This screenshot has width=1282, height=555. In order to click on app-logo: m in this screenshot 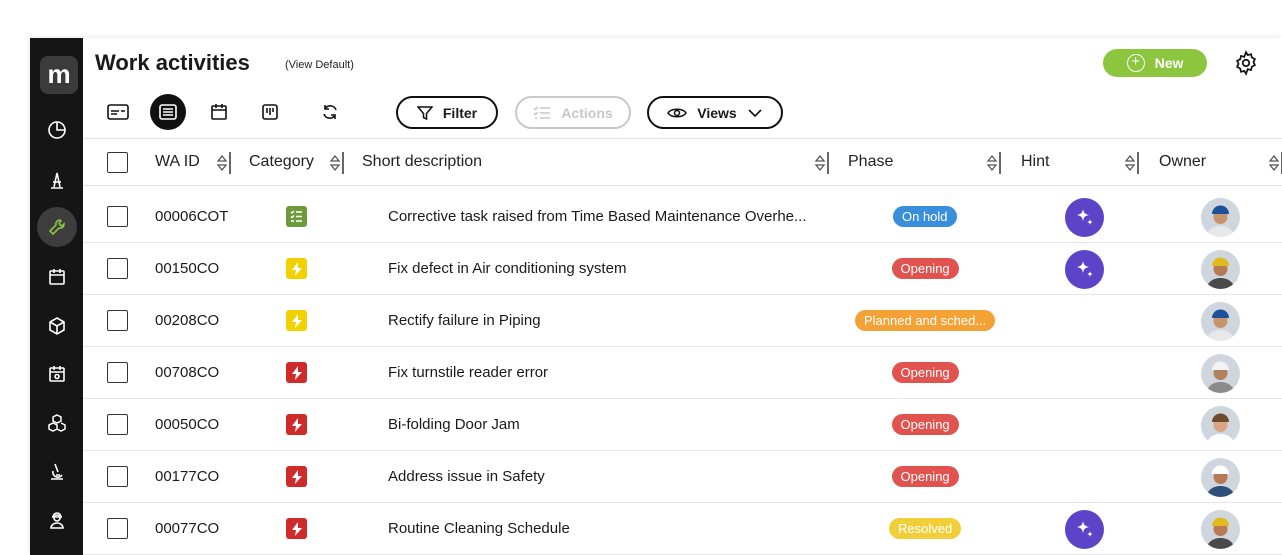, I will do `click(59, 75)`.